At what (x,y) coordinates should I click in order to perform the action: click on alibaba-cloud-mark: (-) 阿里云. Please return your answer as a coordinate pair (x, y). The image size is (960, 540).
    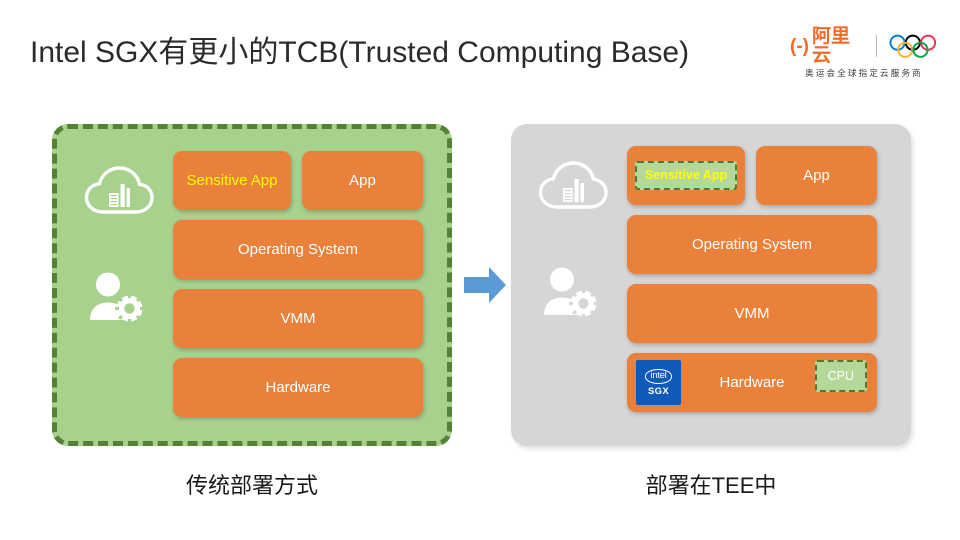
    Looking at the image, I should click on (827, 46).